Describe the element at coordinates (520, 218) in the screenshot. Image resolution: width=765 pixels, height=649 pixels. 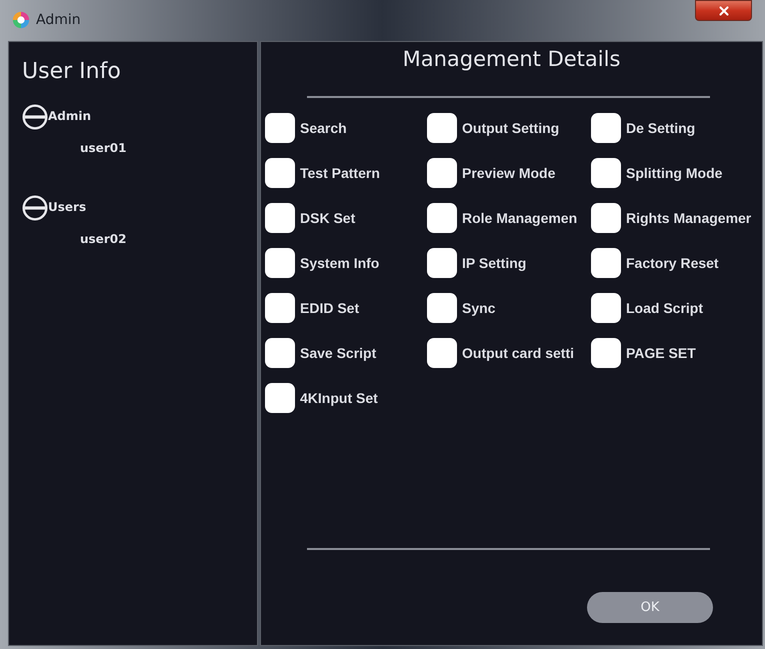
I see `checkbox-label: Role Managemen` at that location.